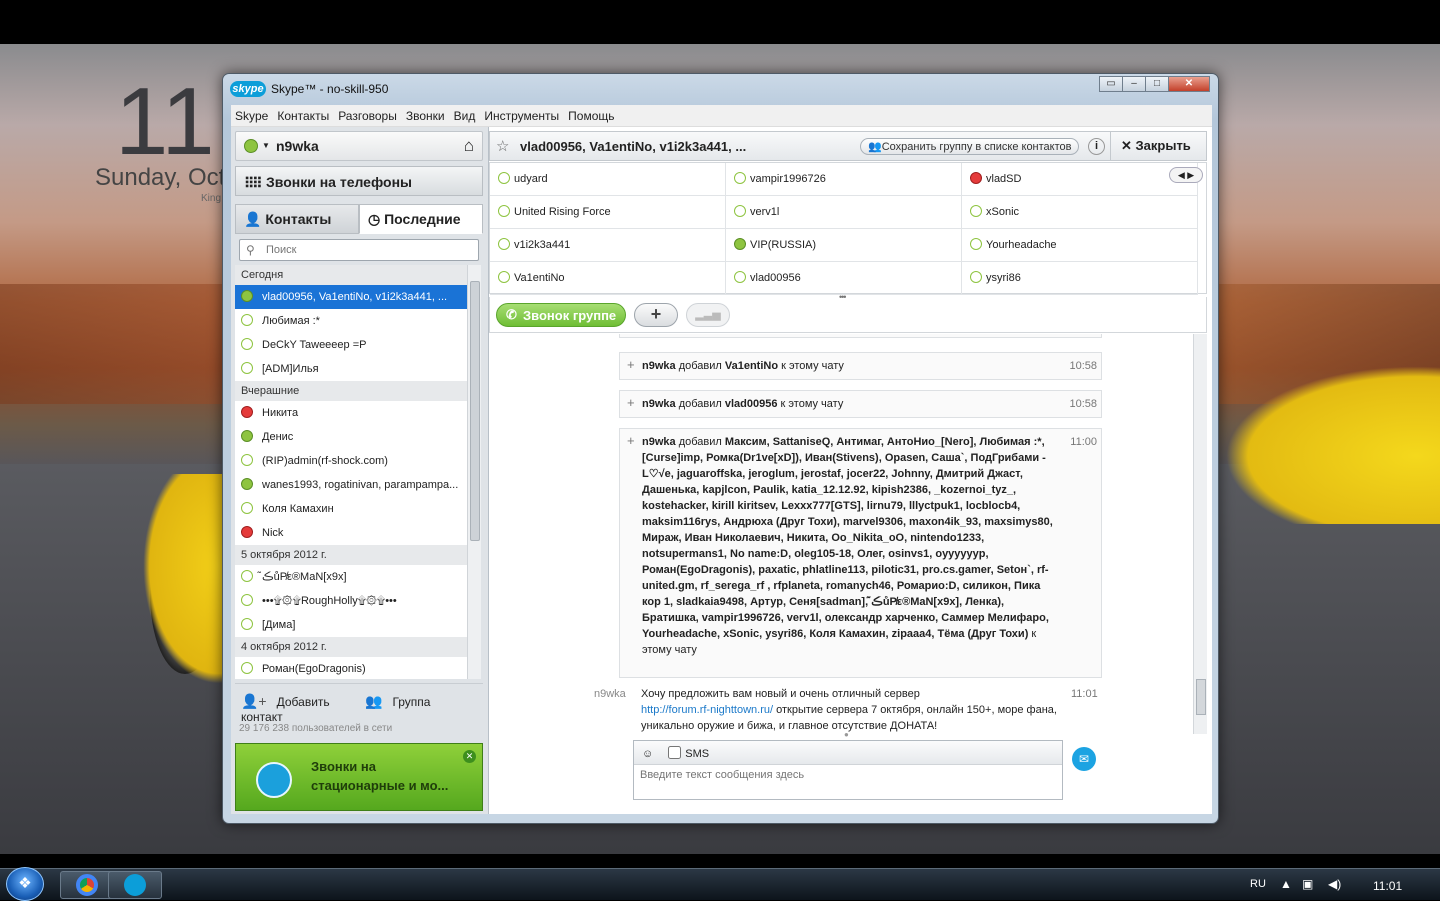  What do you see at coordinates (844, 179) in the screenshot?
I see `participant-item: vampir1996726` at bounding box center [844, 179].